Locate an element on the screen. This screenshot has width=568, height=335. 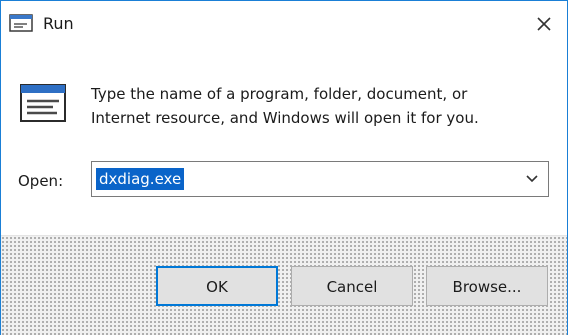
close-button is located at coordinates (544, 24).